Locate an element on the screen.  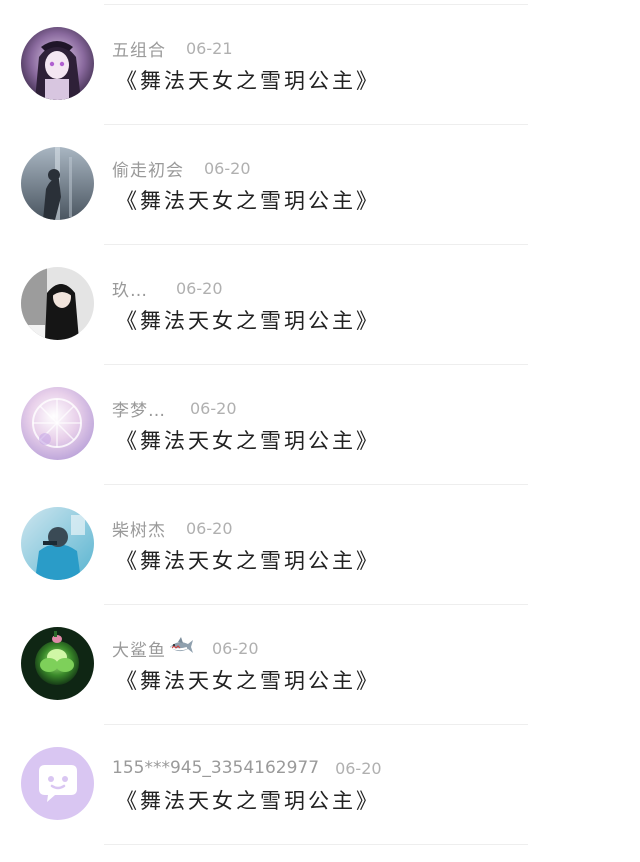
comment-meta: 玖… 06-20 is located at coordinates (167, 288).